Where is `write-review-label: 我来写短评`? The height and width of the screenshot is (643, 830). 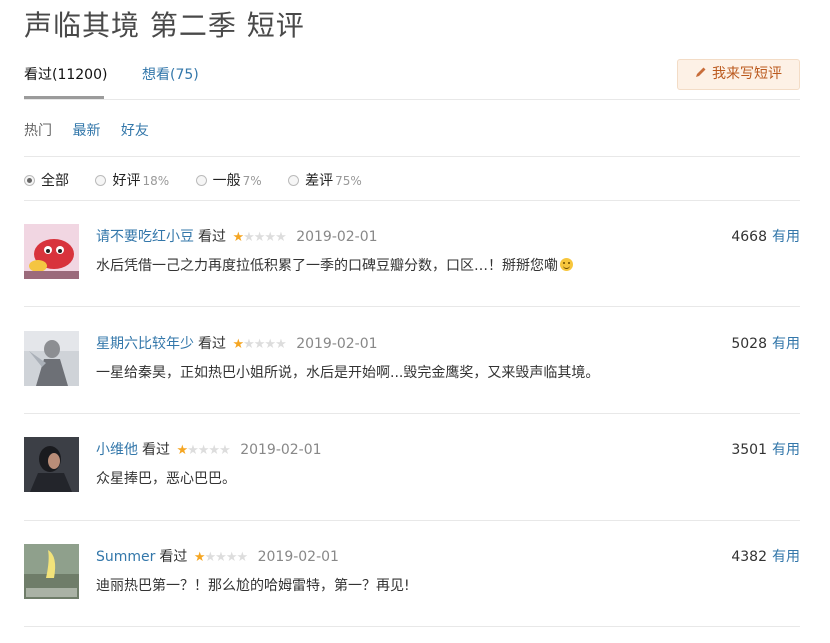 write-review-label: 我来写短评 is located at coordinates (747, 74).